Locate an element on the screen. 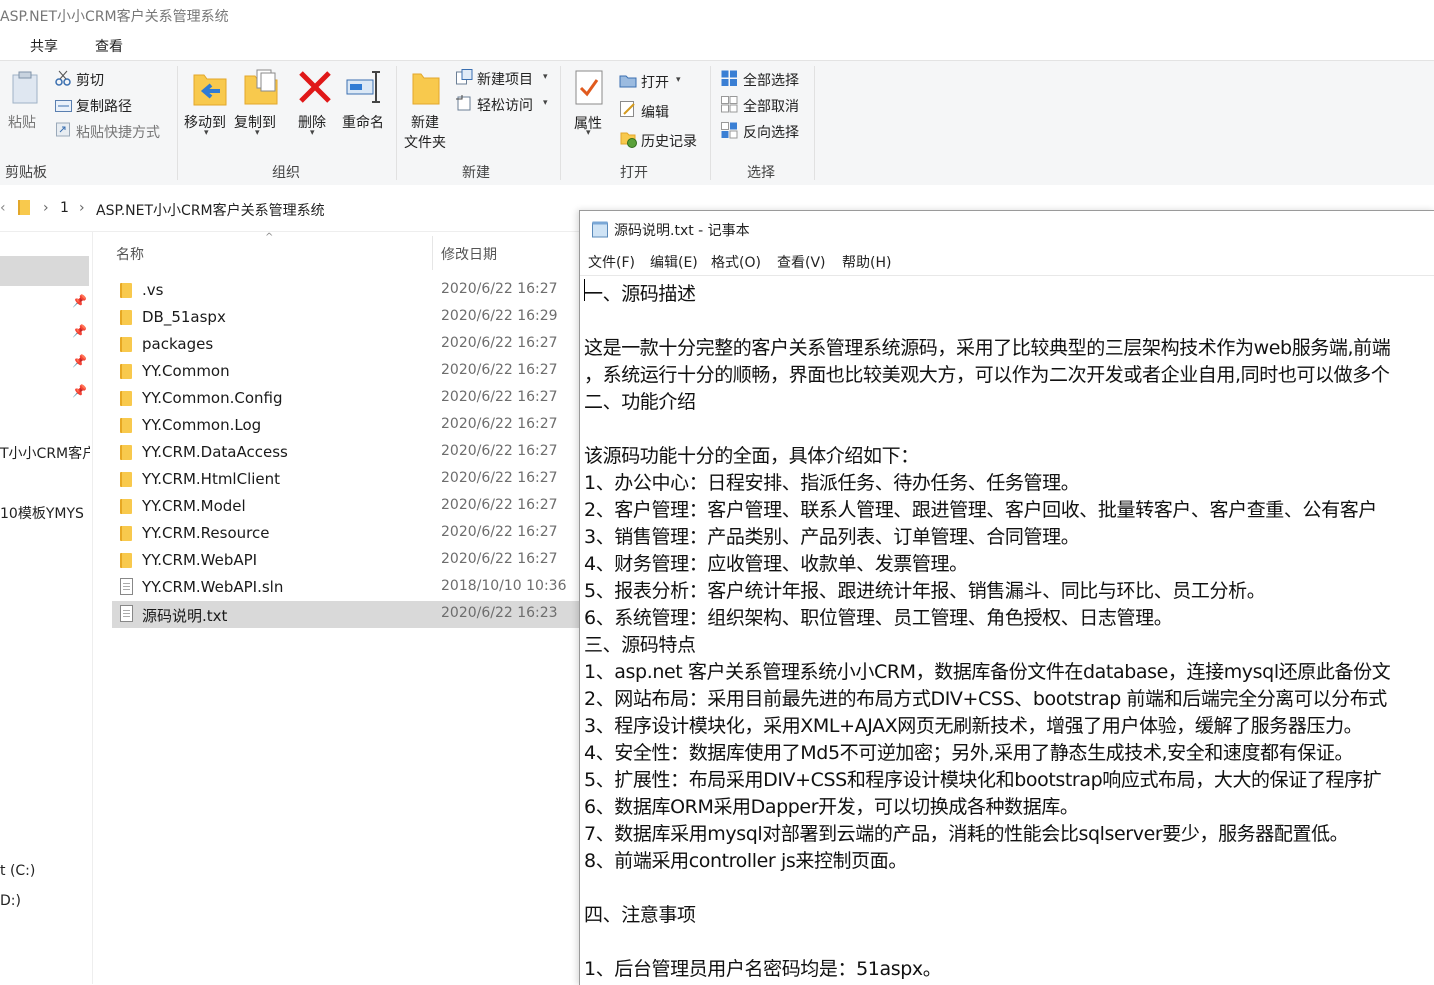 This screenshot has width=1434, height=985. notepad-title-bar: 源码说明.txt - 记事本 is located at coordinates (1007, 229).